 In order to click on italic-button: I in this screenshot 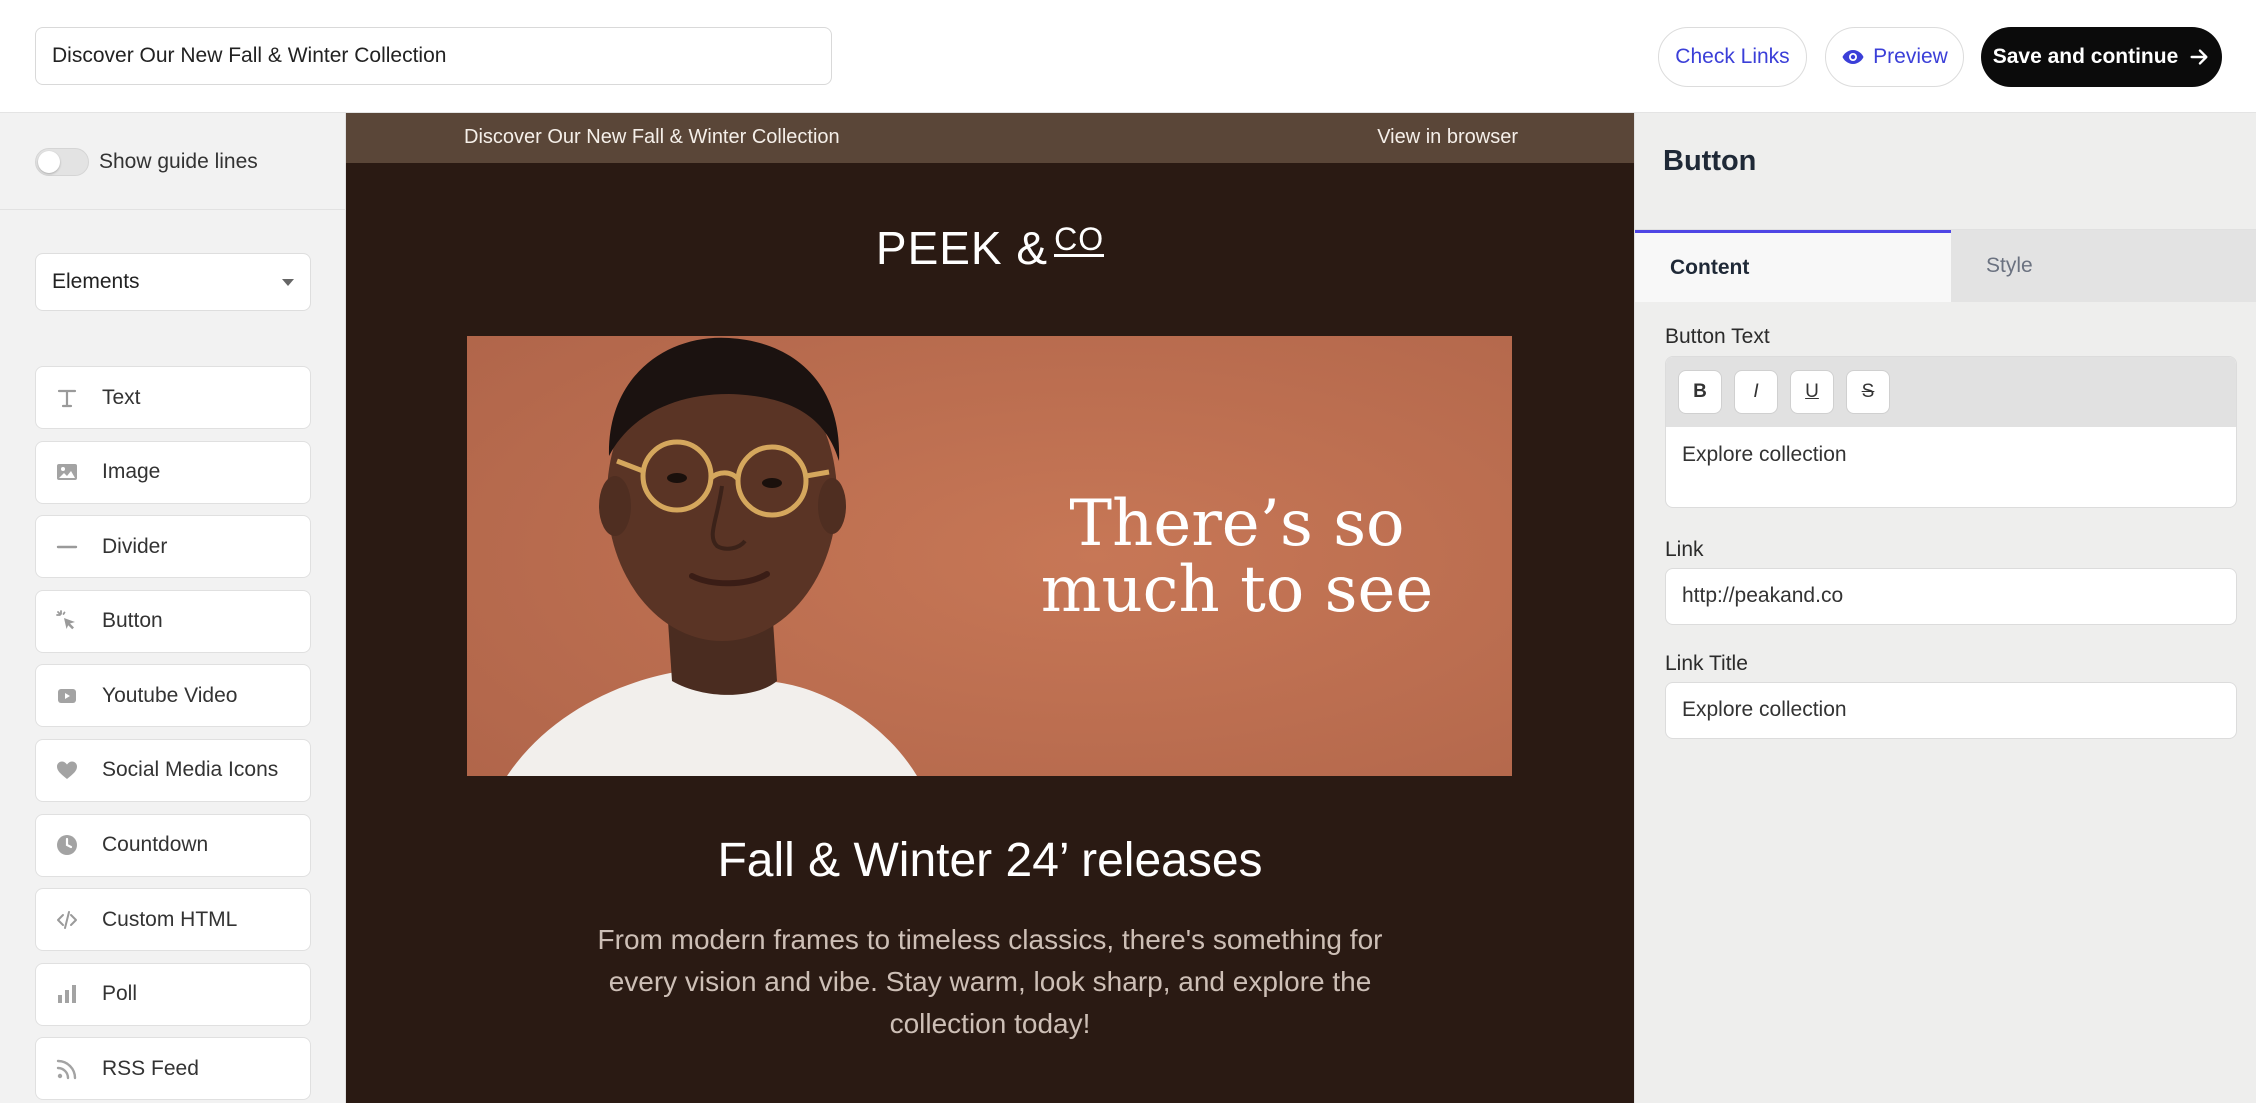, I will do `click(1756, 392)`.